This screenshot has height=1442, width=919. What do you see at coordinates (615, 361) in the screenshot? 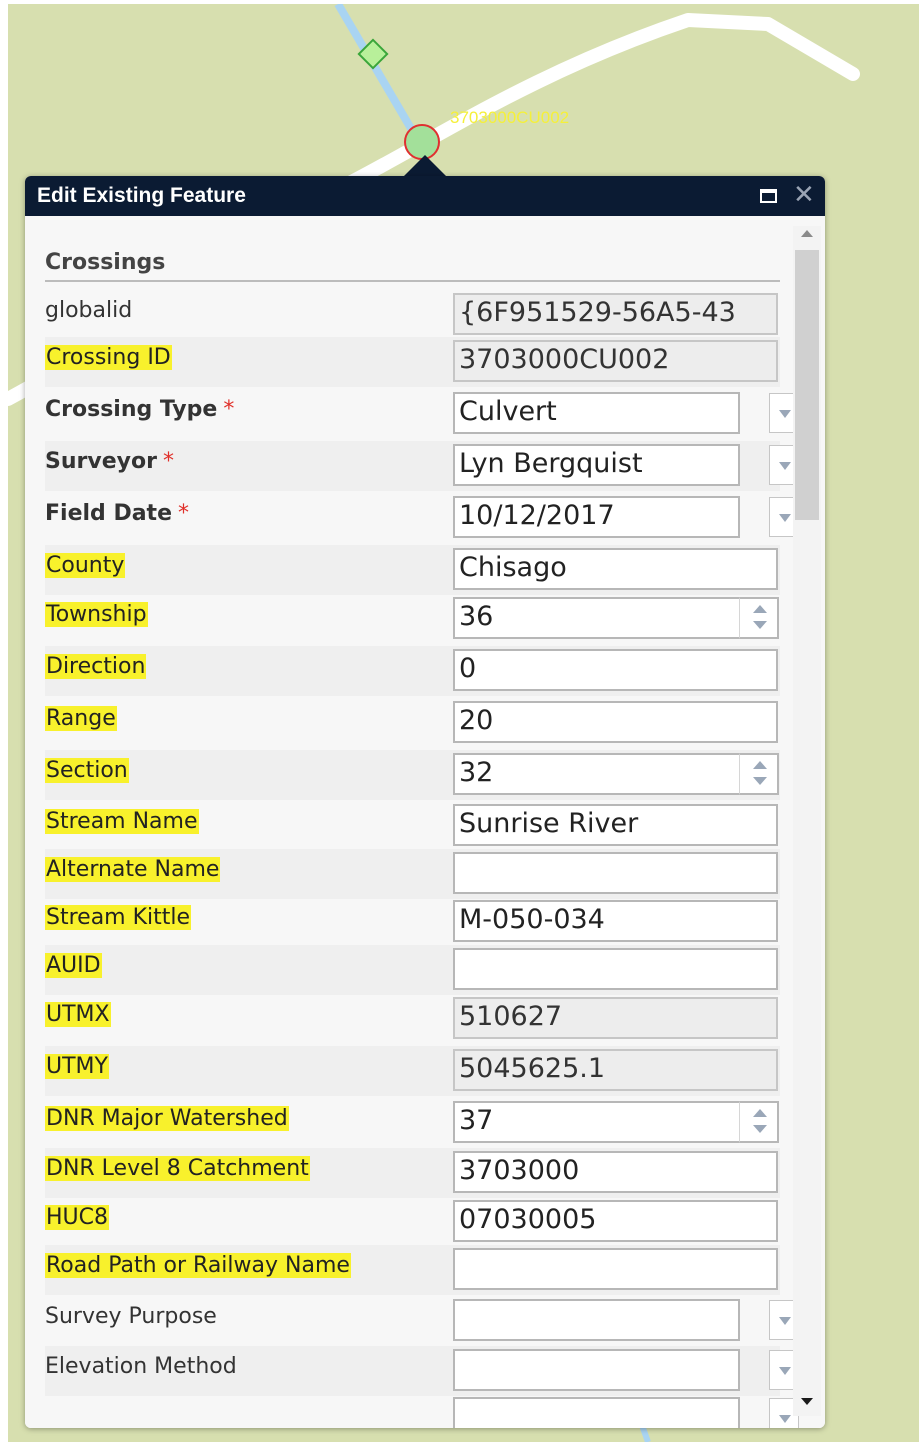
I see `crossing-id-input: 3703000CU002` at bounding box center [615, 361].